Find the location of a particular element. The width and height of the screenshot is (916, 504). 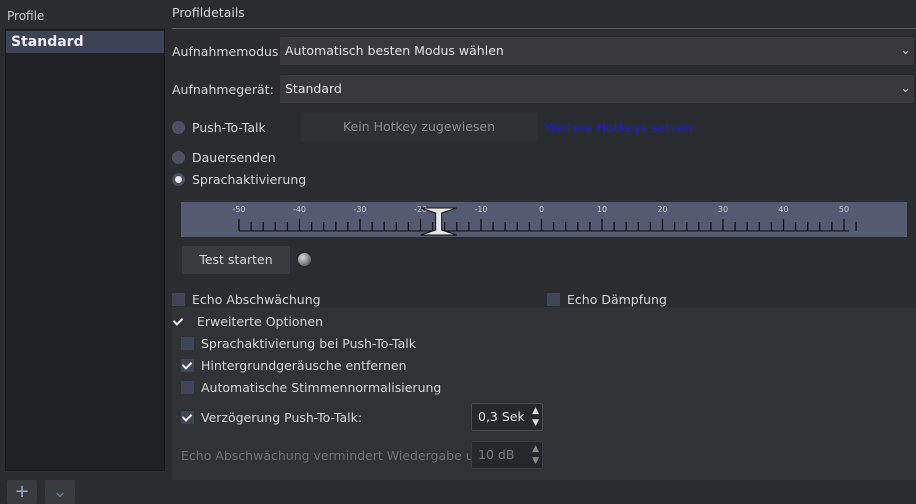

remove-noise-checkbox is located at coordinates (187, 365).